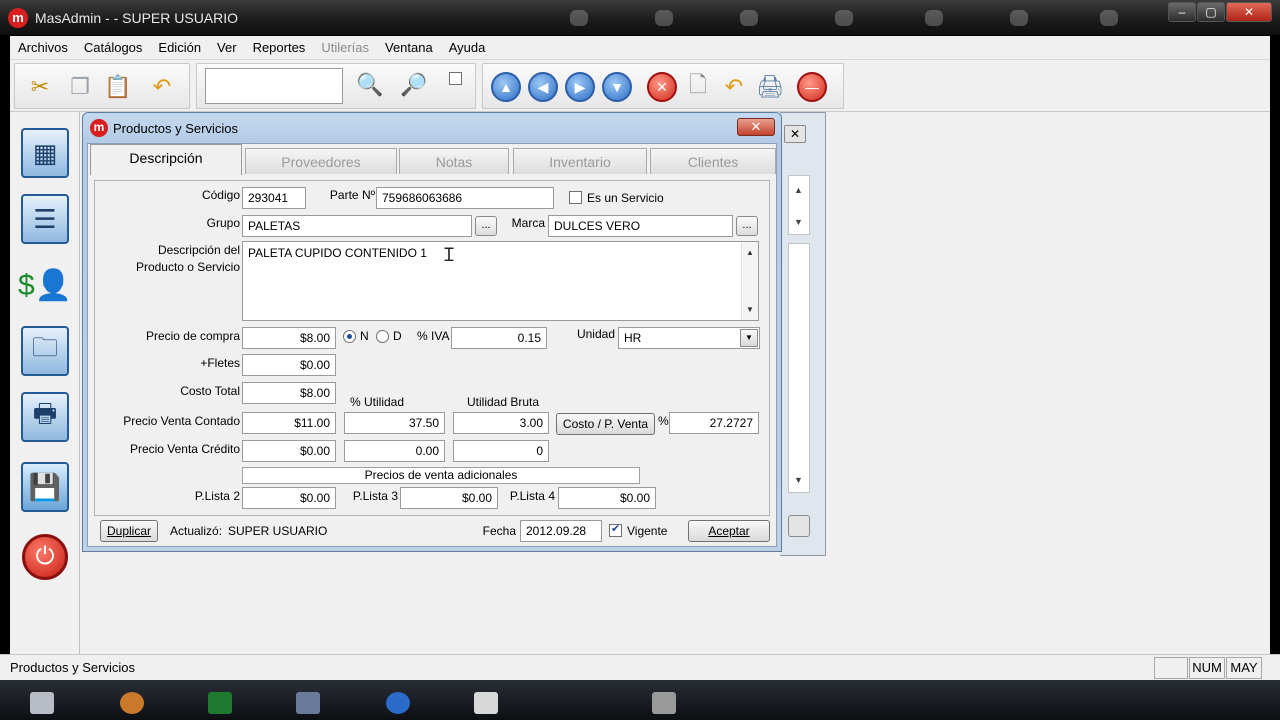  I want to click on menu-utilerias: Utilerías, so click(345, 47).